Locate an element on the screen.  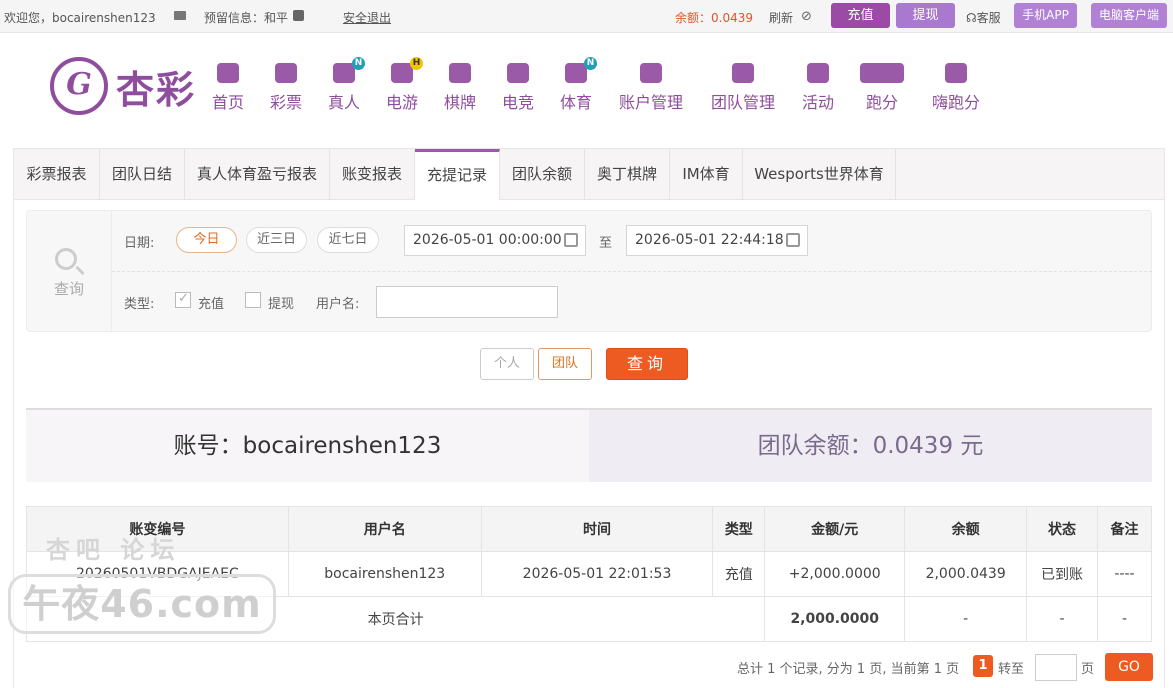
tab-team-daily: 团队日结 is located at coordinates (142, 174).